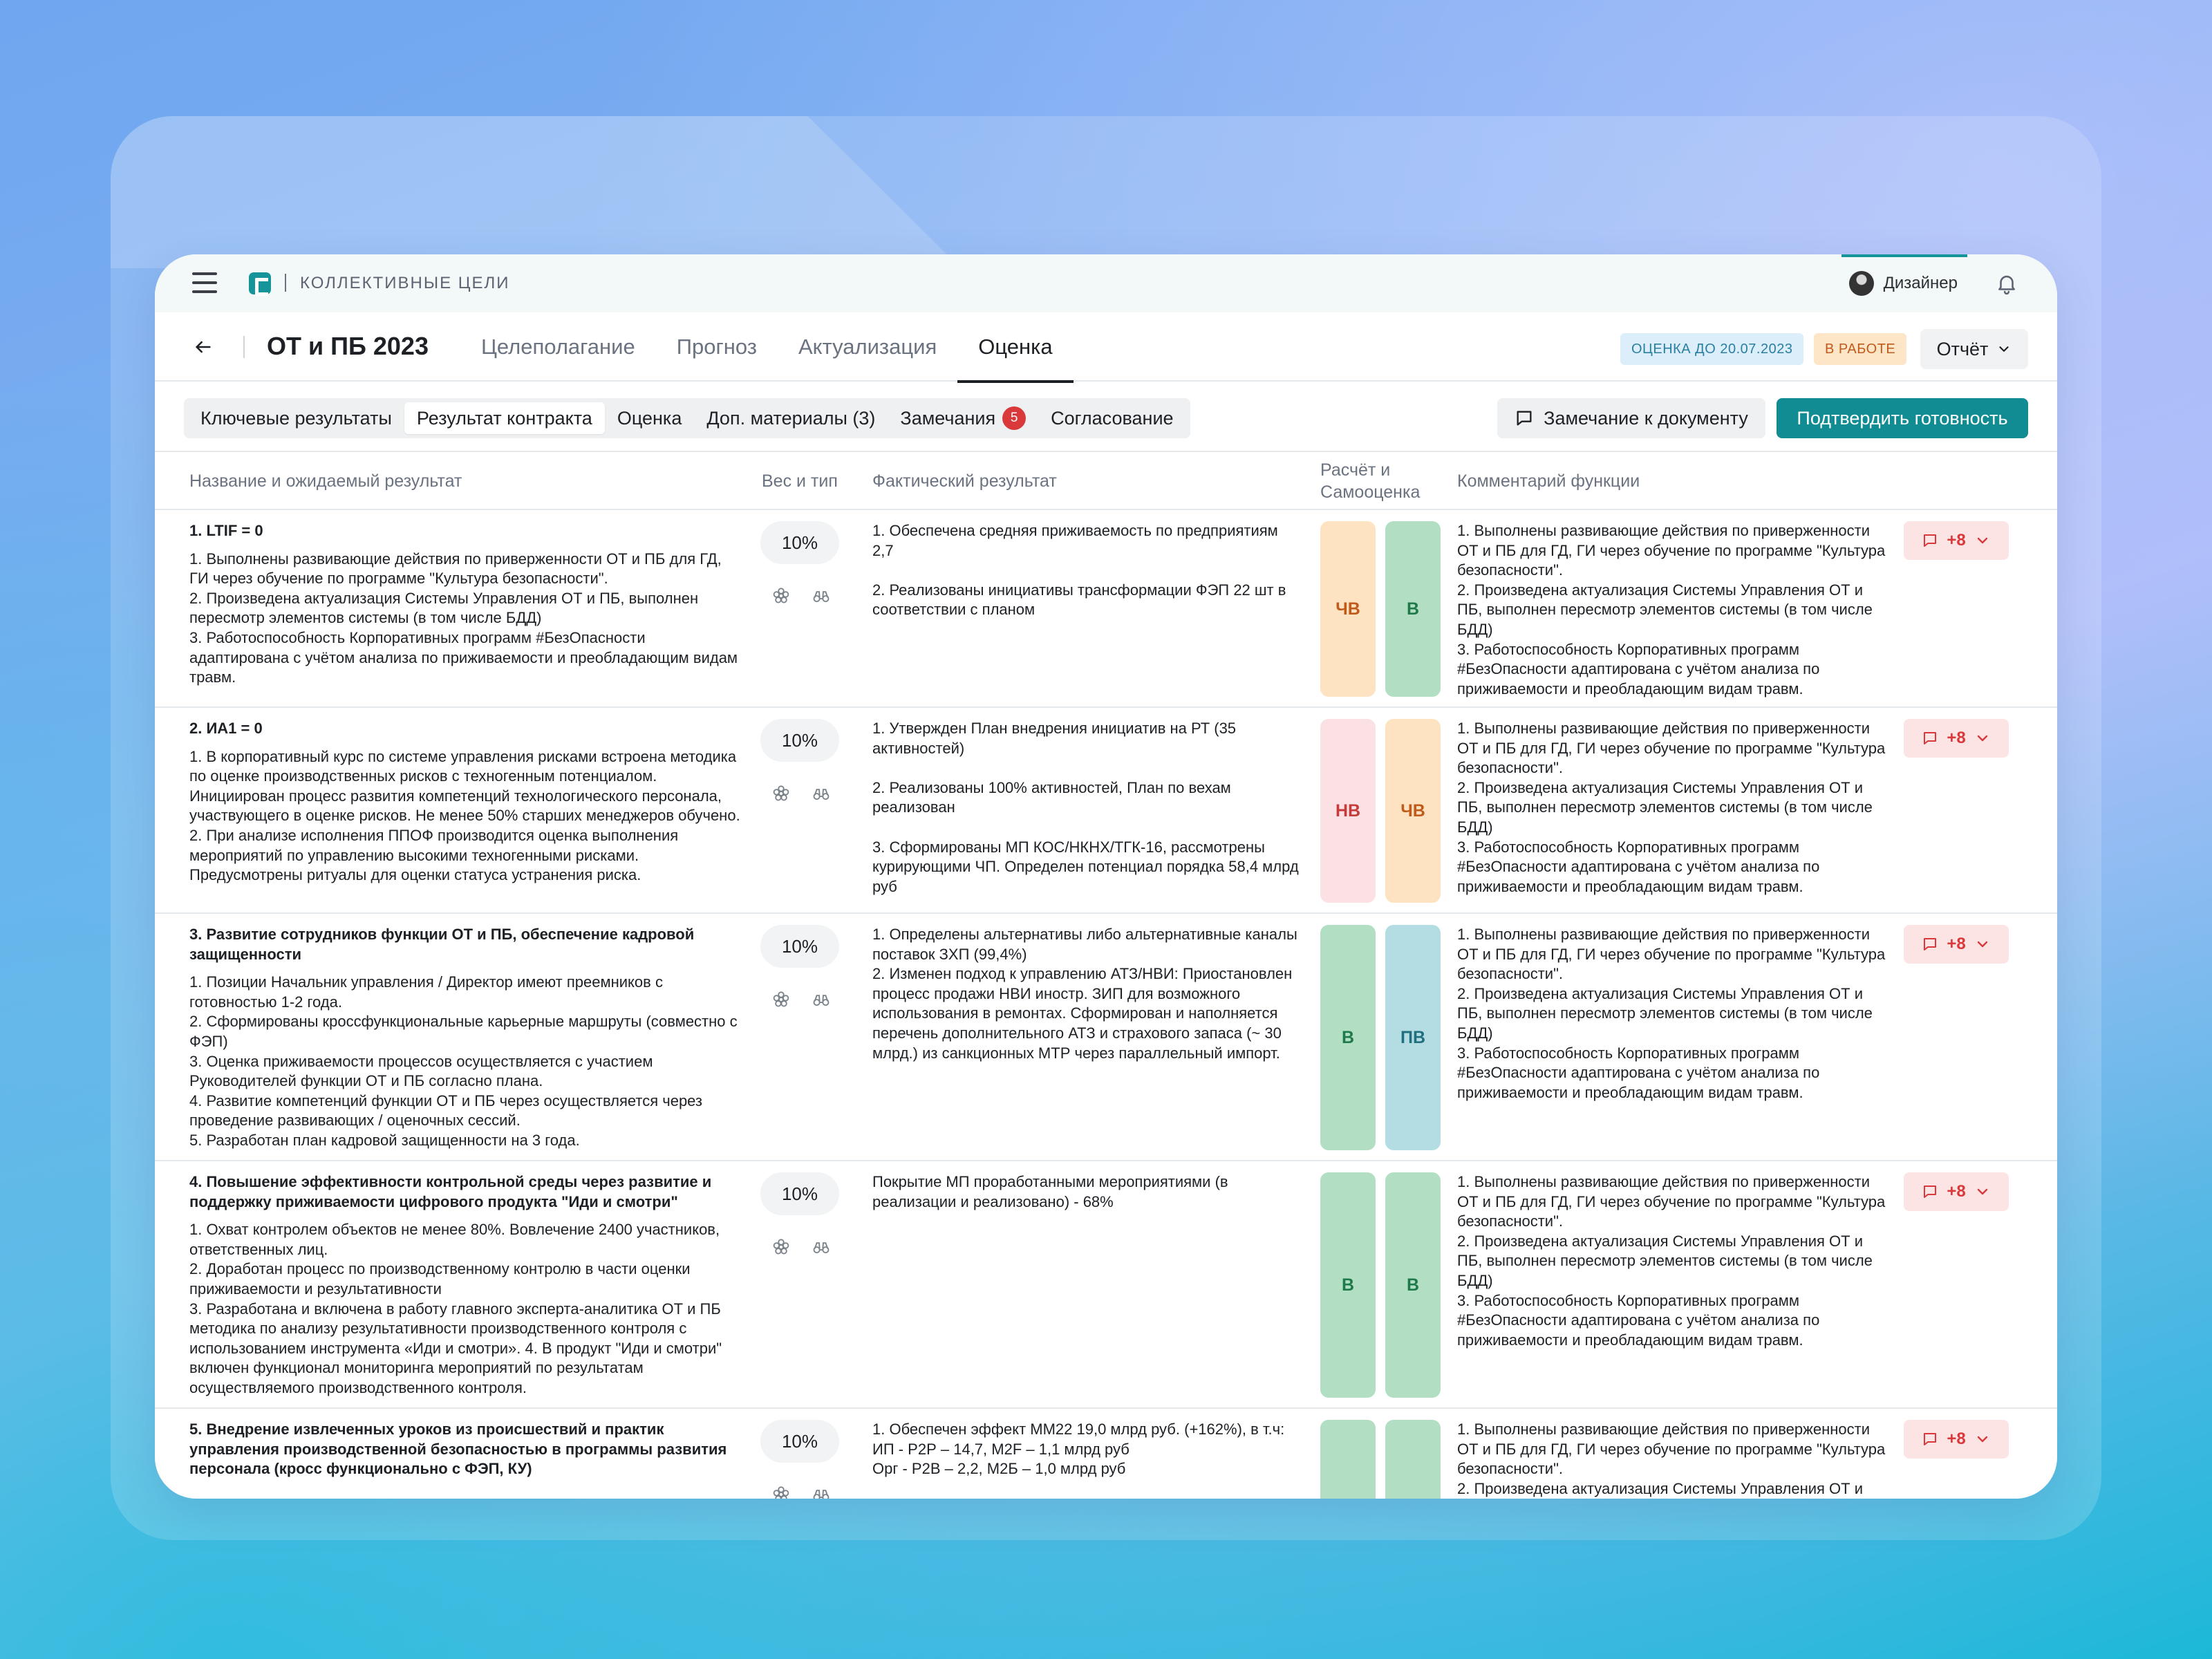  What do you see at coordinates (964, 481) in the screenshot?
I see `column-header-fact: Фактический результат` at bounding box center [964, 481].